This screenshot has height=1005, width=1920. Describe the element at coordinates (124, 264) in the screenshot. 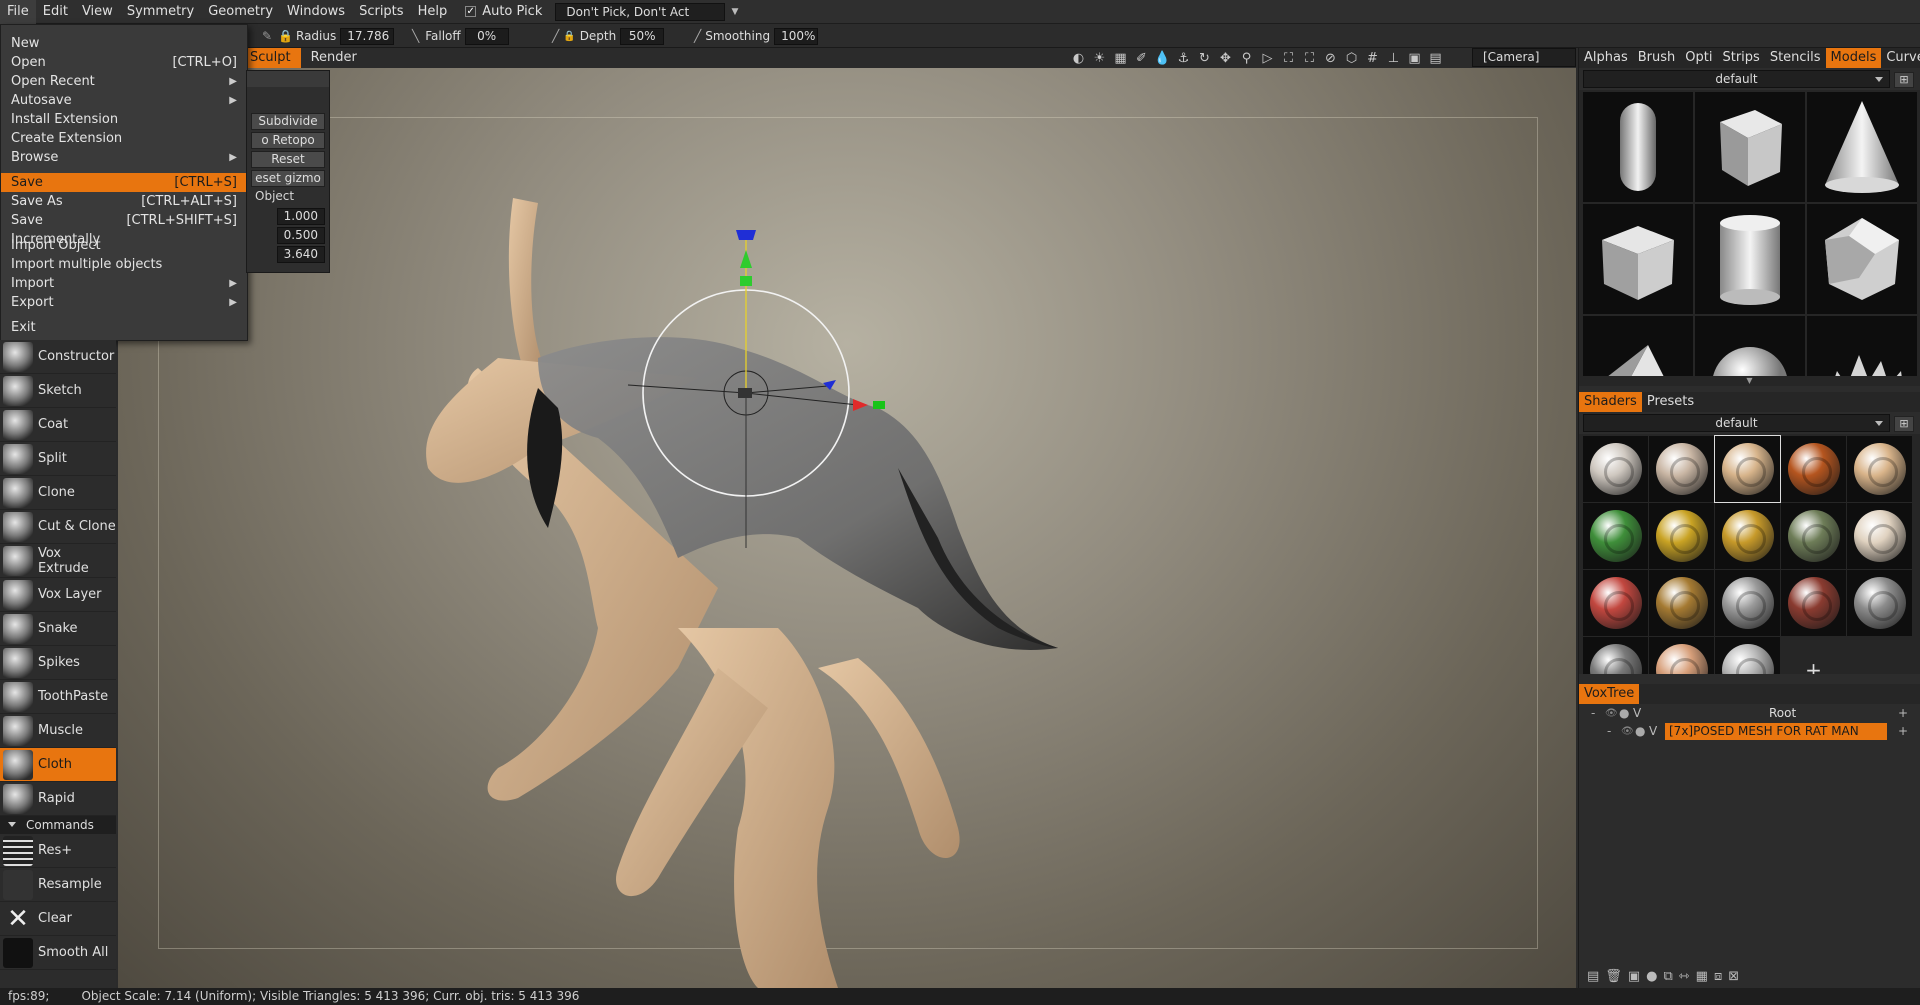

I see `menu-item-import-multiple: Import multiple objects` at that location.